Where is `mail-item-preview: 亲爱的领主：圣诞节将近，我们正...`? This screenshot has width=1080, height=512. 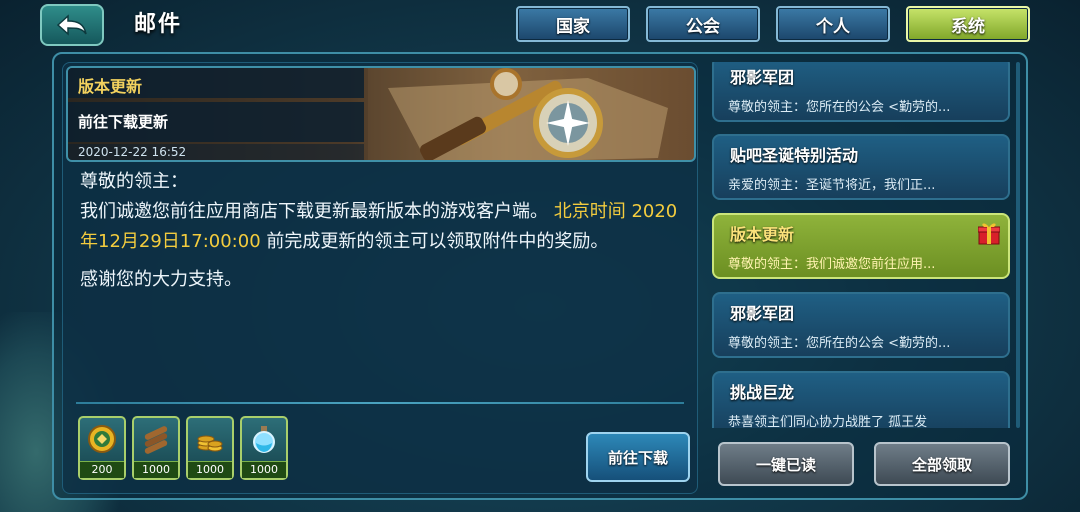
mail-item-preview: 亲爱的领主：圣诞节将近，我们正... is located at coordinates (832, 185).